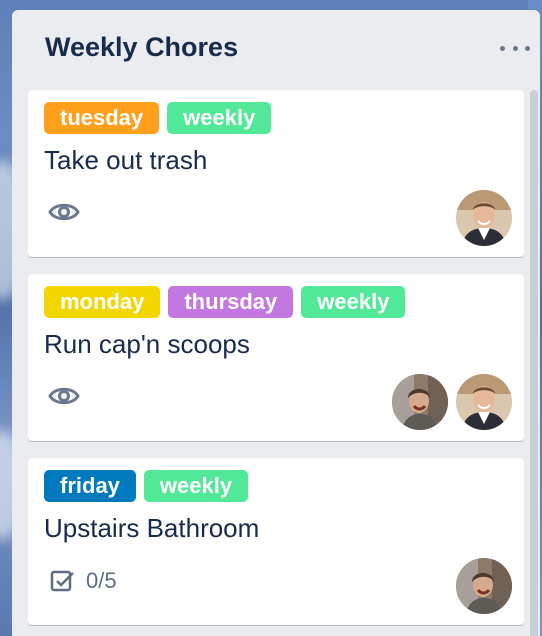 This screenshot has height=636, width=542. I want to click on list-scrollbar, so click(534, 363).